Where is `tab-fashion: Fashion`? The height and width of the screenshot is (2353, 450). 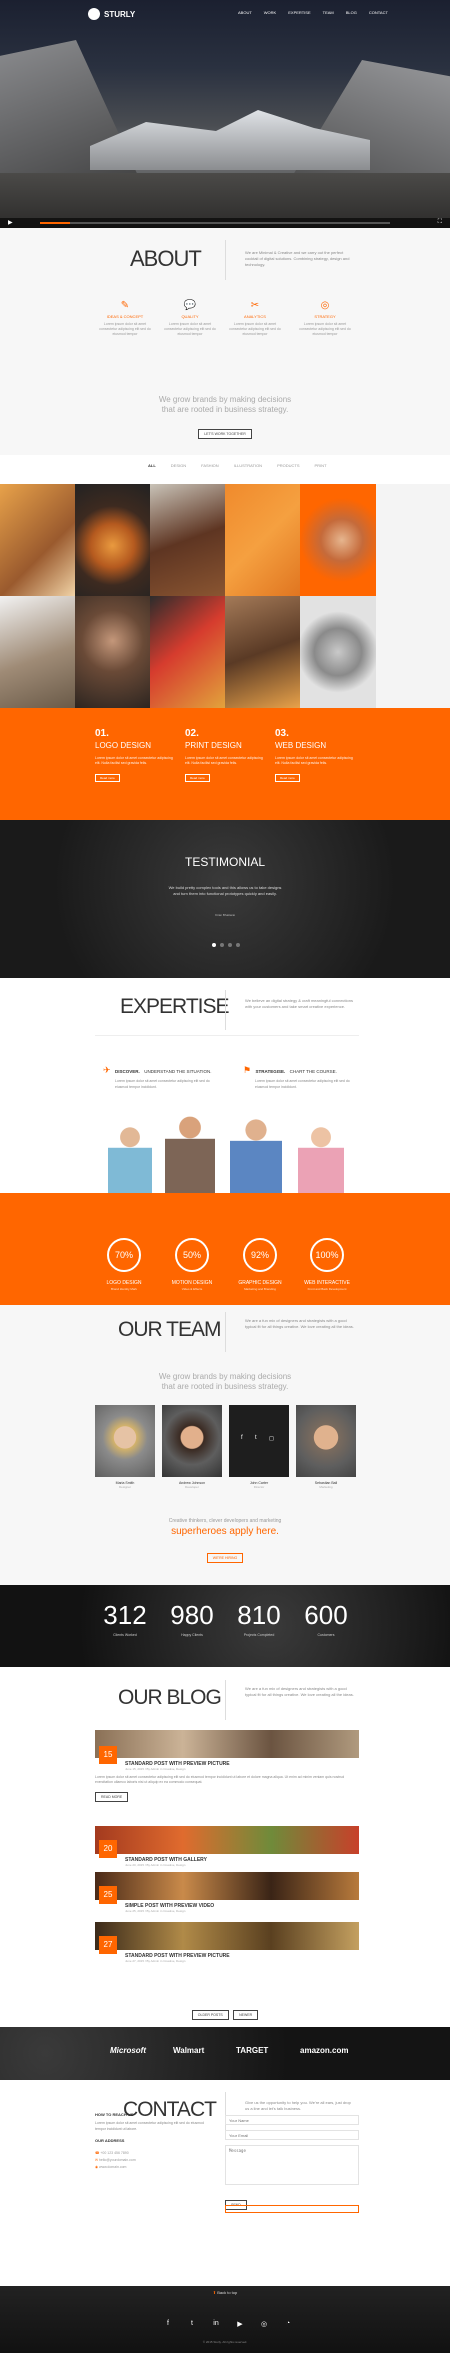
tab-fashion: Fashion is located at coordinates (210, 465).